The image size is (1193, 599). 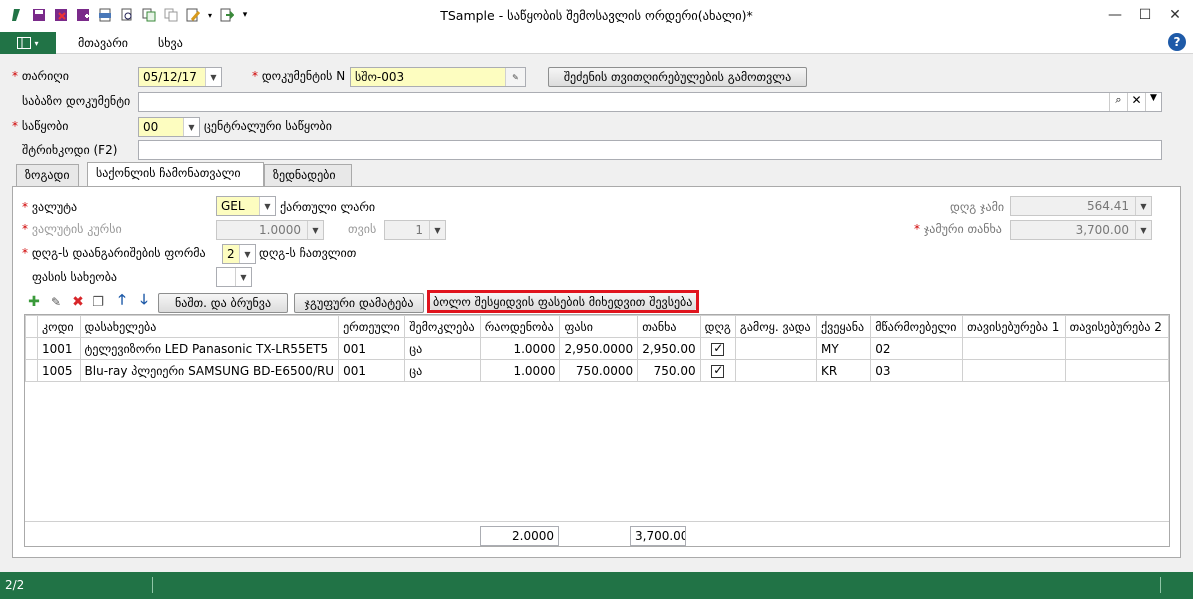 What do you see at coordinates (152, 585) in the screenshot?
I see `status-divider` at bounding box center [152, 585].